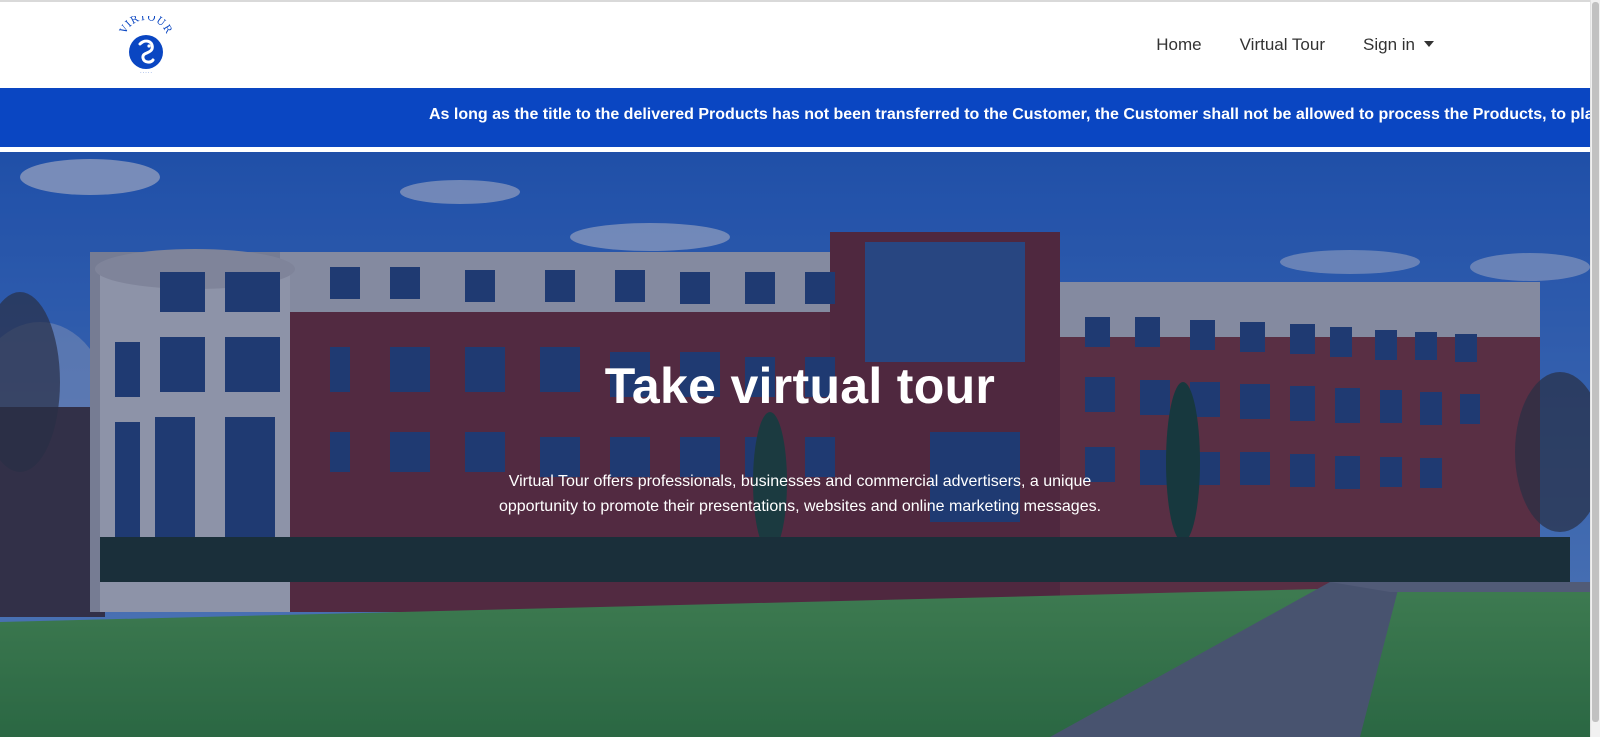  What do you see at coordinates (800, 386) in the screenshot?
I see `hero-title: Take virtual tour` at bounding box center [800, 386].